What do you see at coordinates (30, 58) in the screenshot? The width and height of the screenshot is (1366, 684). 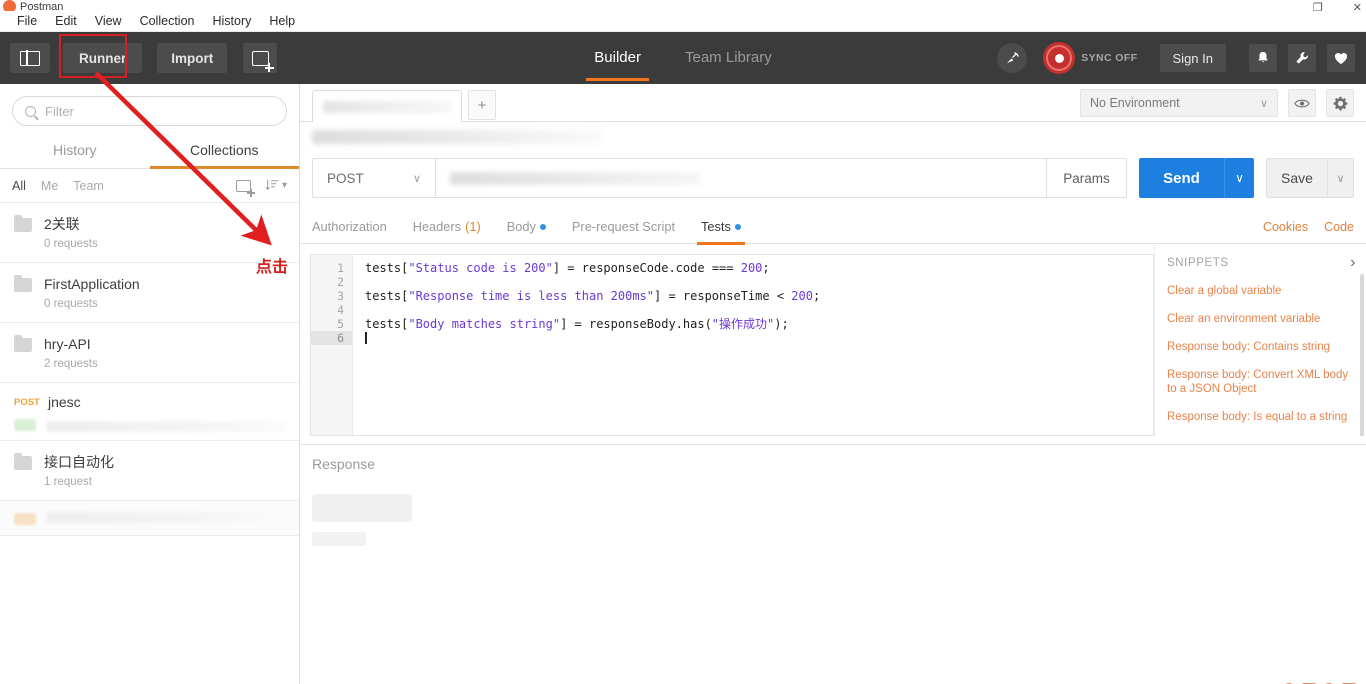 I see `sidebar-toggle-button` at bounding box center [30, 58].